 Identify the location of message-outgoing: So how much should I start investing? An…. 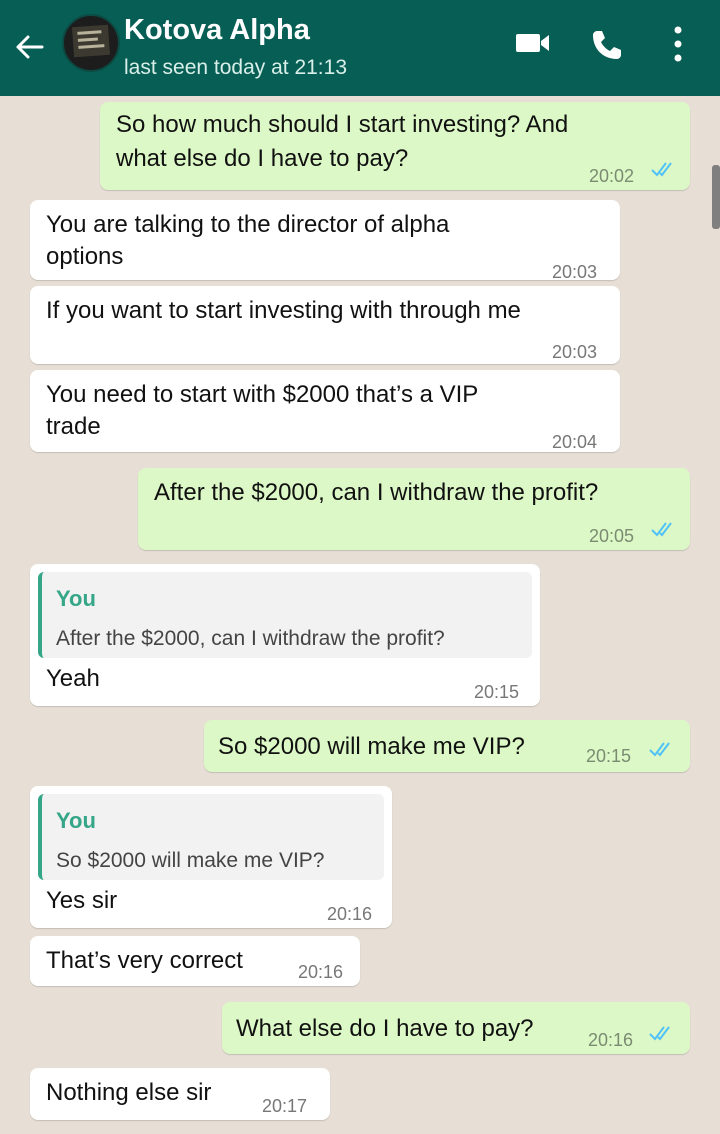
(395, 146).